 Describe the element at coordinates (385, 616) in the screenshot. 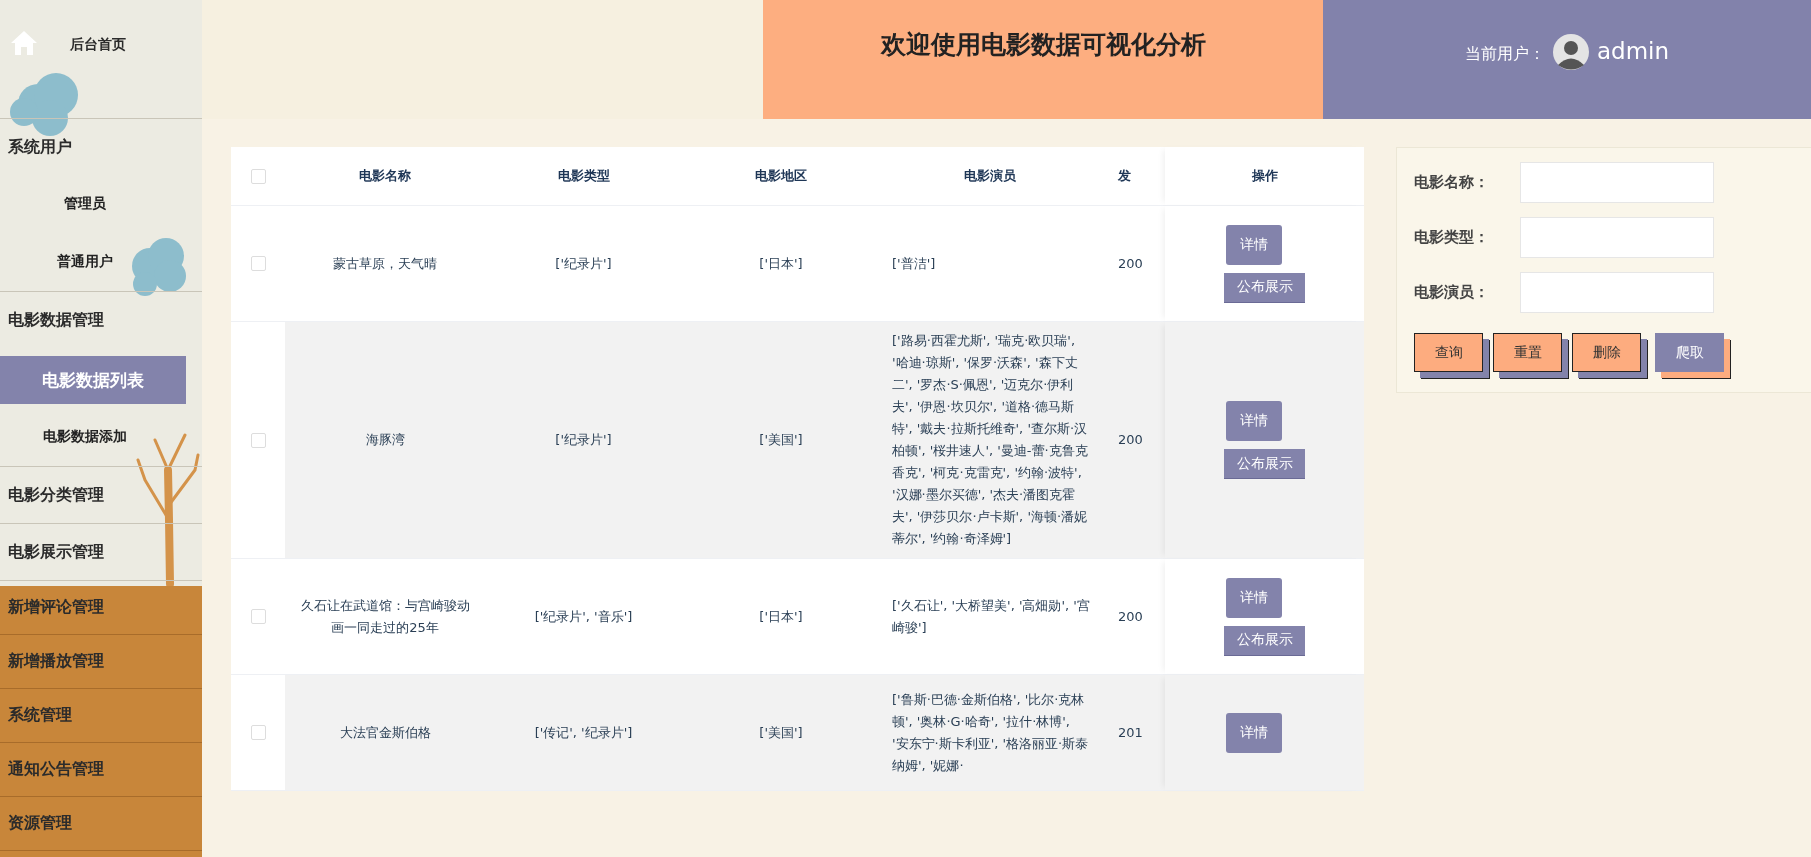

I see `table-cell-text: 久石让在武道馆：与宫崎骏动画一同走过的25年` at that location.